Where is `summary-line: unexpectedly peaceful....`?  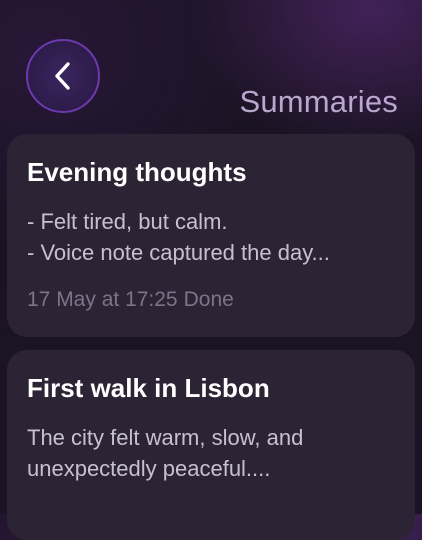 summary-line: unexpectedly peaceful.... is located at coordinates (149, 468).